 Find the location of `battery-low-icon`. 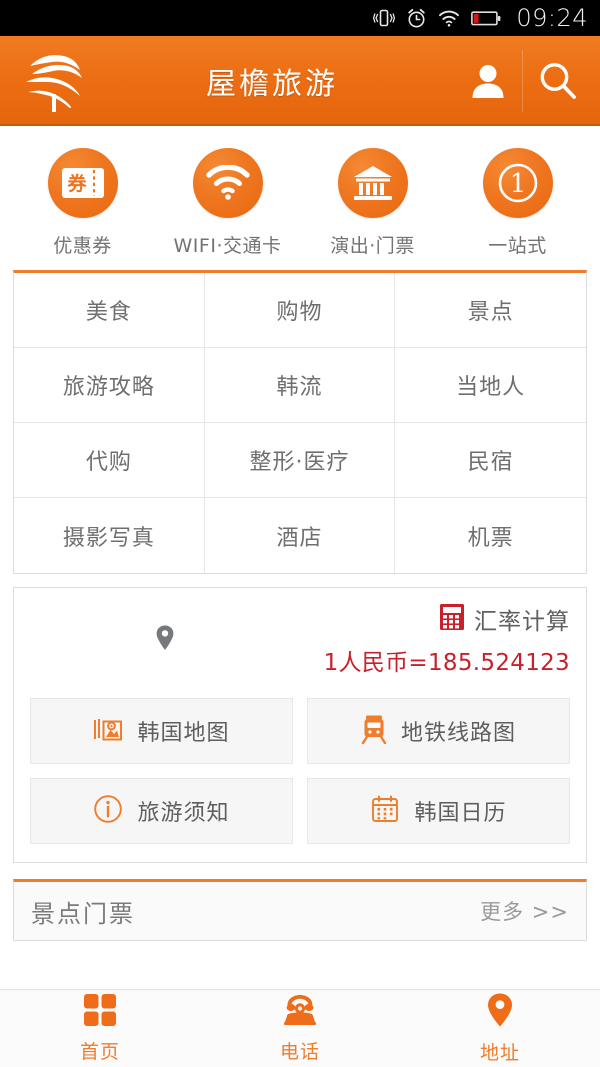

battery-low-icon is located at coordinates (486, 18).